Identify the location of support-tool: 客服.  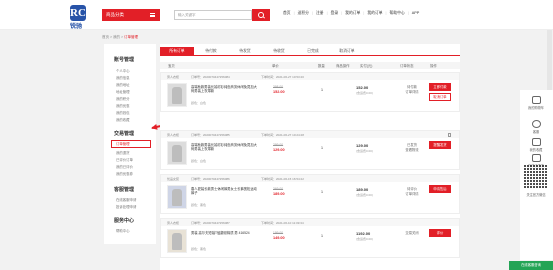
(536, 127).